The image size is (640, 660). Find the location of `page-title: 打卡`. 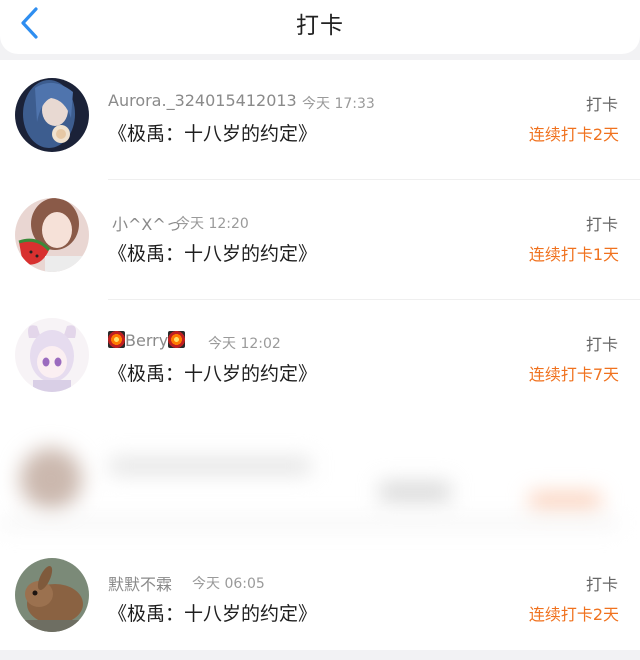

page-title: 打卡 is located at coordinates (320, 26).